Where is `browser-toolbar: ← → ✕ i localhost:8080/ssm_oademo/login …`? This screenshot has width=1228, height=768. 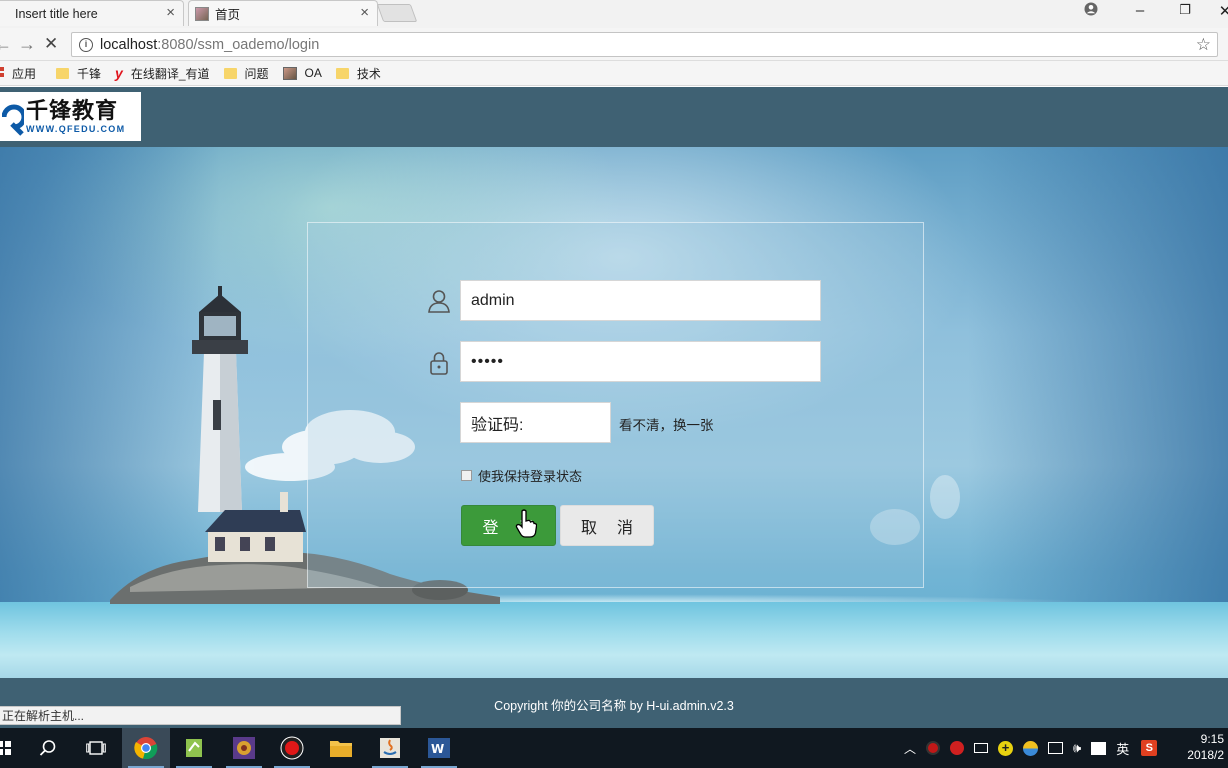
browser-toolbar: ← → ✕ i localhost:8080/ssm_oademo/login … is located at coordinates (614, 44).